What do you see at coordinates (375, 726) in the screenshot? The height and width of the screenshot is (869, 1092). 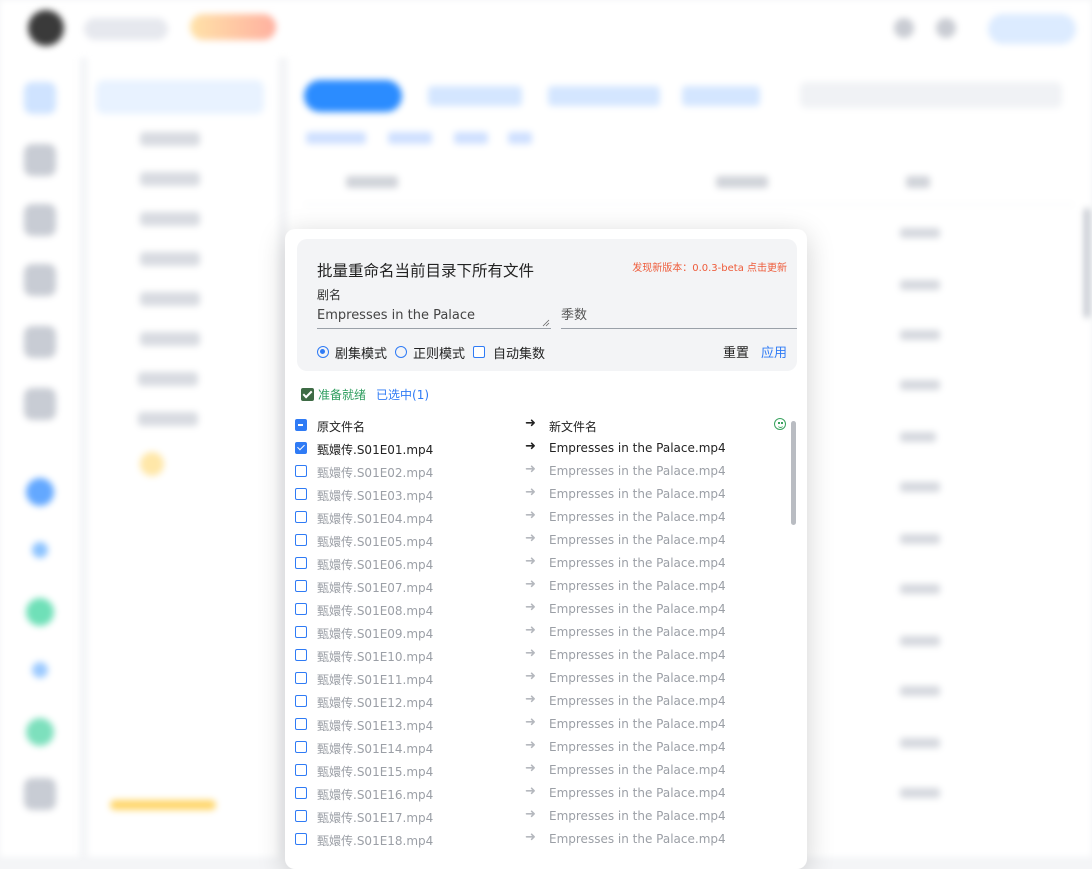 I see `original-filename: 甄嬛传.S01E13.mp4` at bounding box center [375, 726].